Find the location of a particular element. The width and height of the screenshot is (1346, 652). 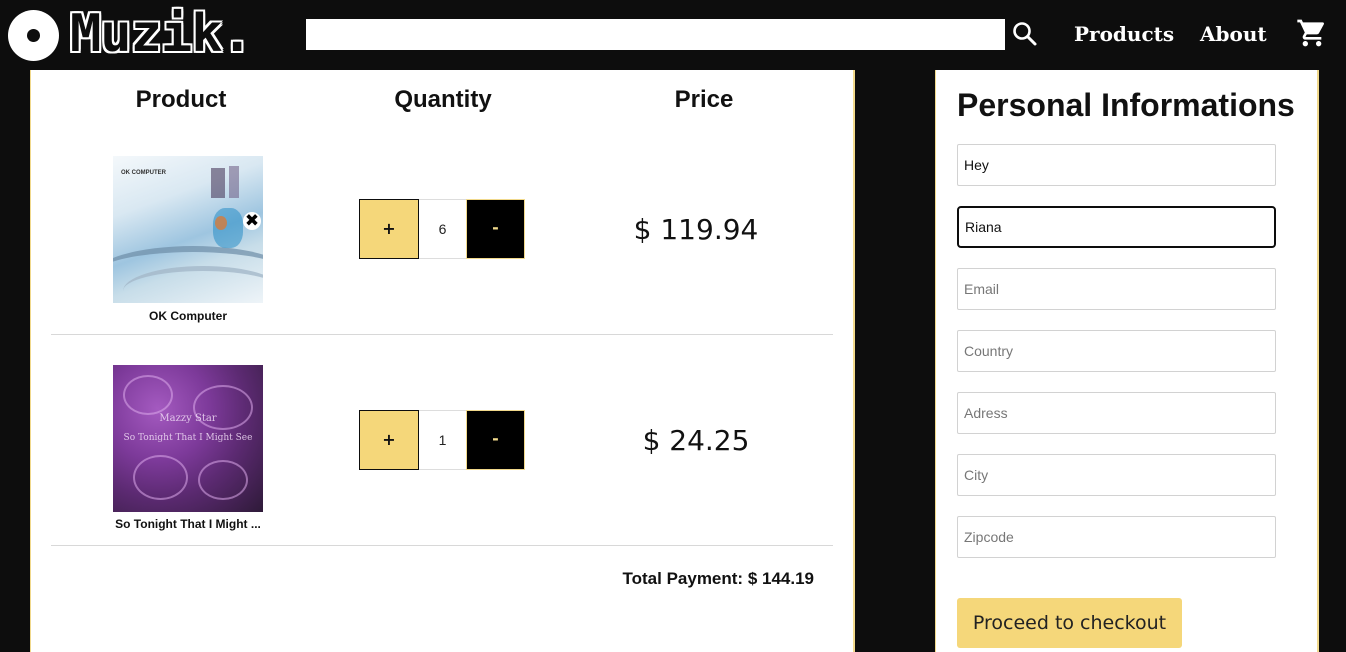

item-price: $ 119.94 is located at coordinates (696, 229).